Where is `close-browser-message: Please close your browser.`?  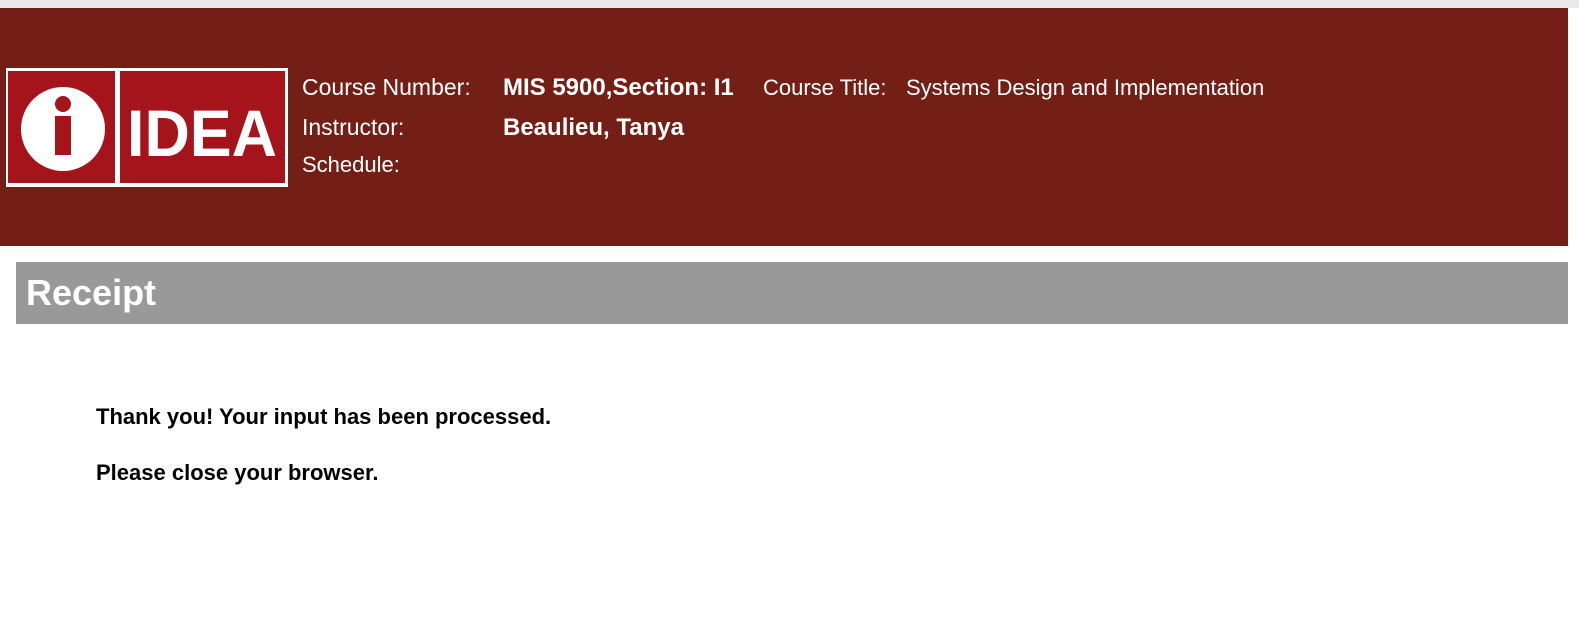 close-browser-message: Please close your browser. is located at coordinates (237, 472).